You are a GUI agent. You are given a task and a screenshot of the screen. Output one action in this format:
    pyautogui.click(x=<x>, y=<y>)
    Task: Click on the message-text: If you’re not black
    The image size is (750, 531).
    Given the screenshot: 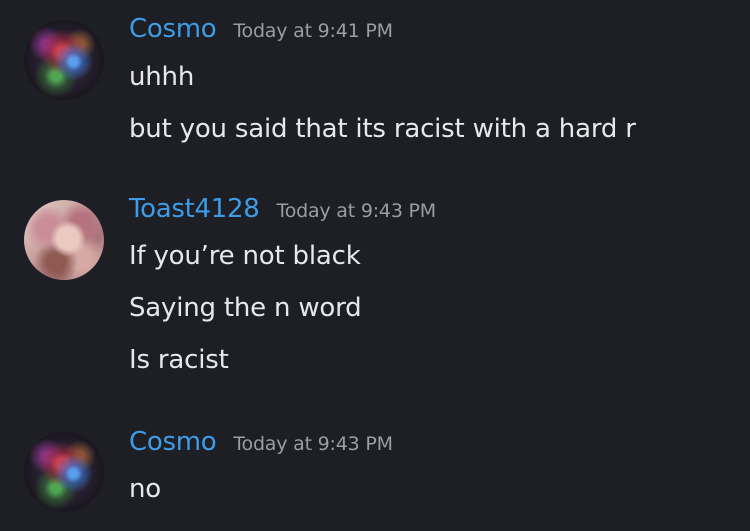 What is the action you would take?
    pyautogui.click(x=245, y=256)
    